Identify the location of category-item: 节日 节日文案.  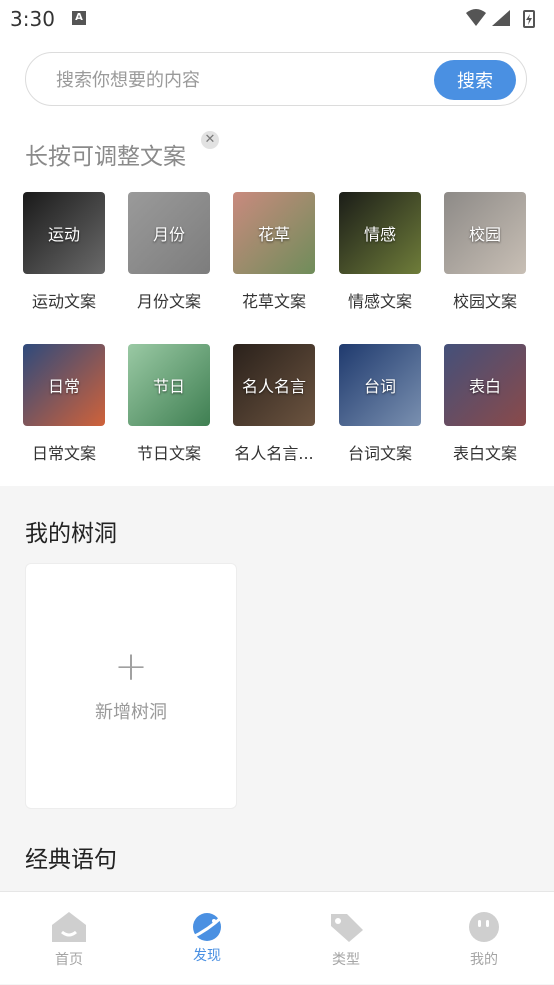
(169, 404).